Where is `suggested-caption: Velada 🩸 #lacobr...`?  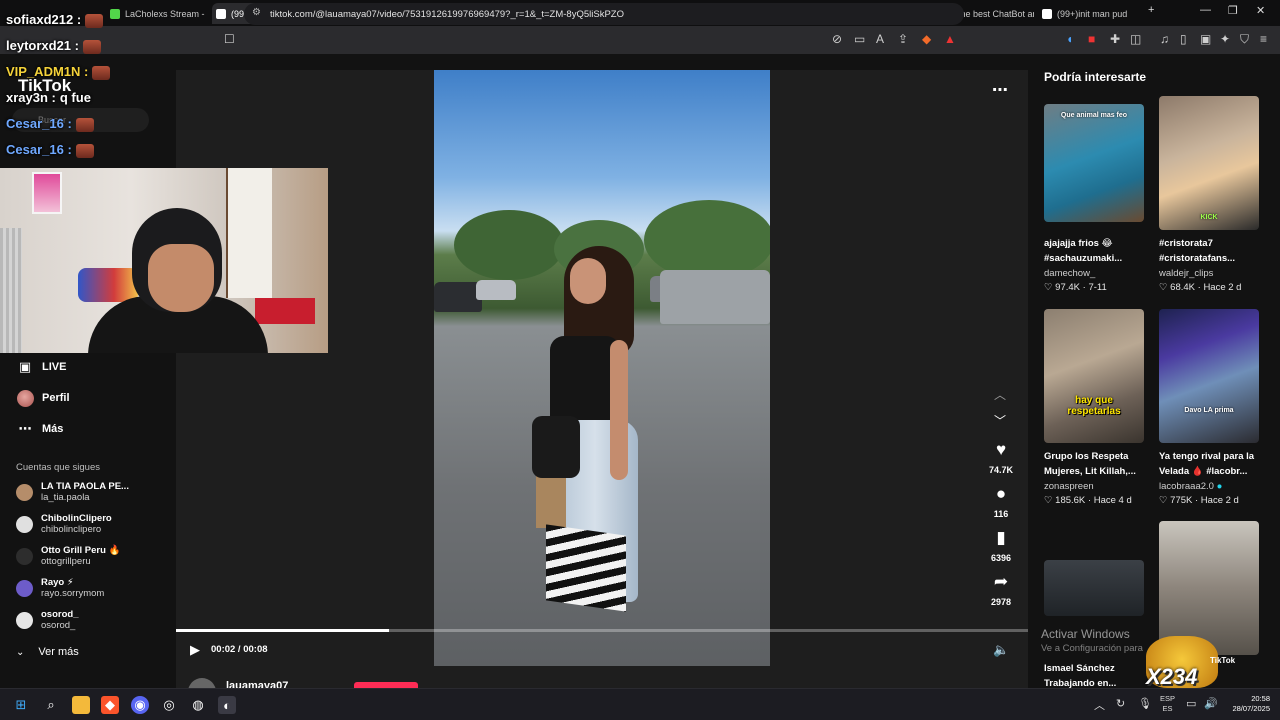
suggested-caption: Velada 🩸 #lacobr... is located at coordinates (1215, 471).